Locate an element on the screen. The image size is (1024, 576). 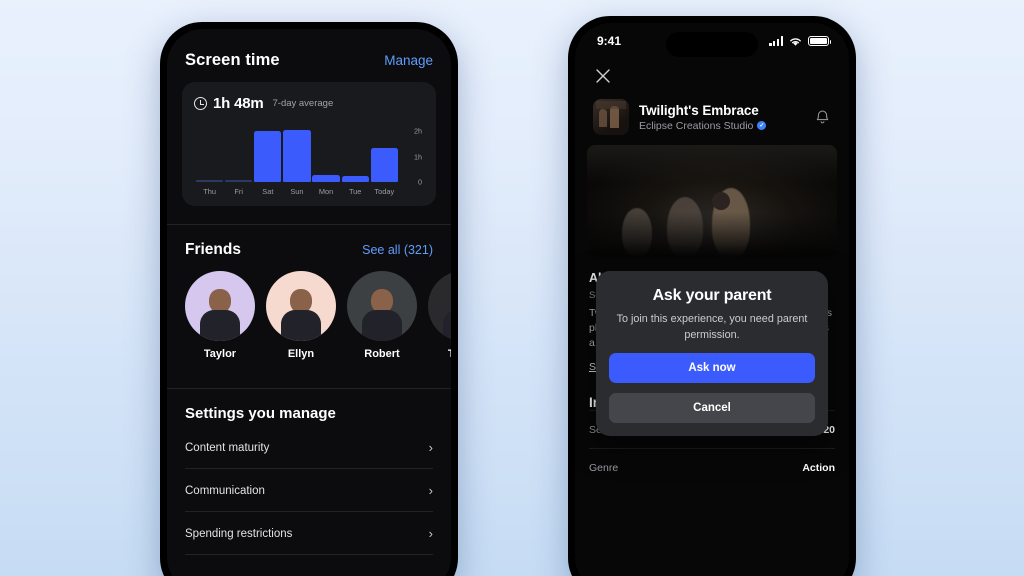
settings-row: Spending restrictions › is located at coordinates (309, 533).